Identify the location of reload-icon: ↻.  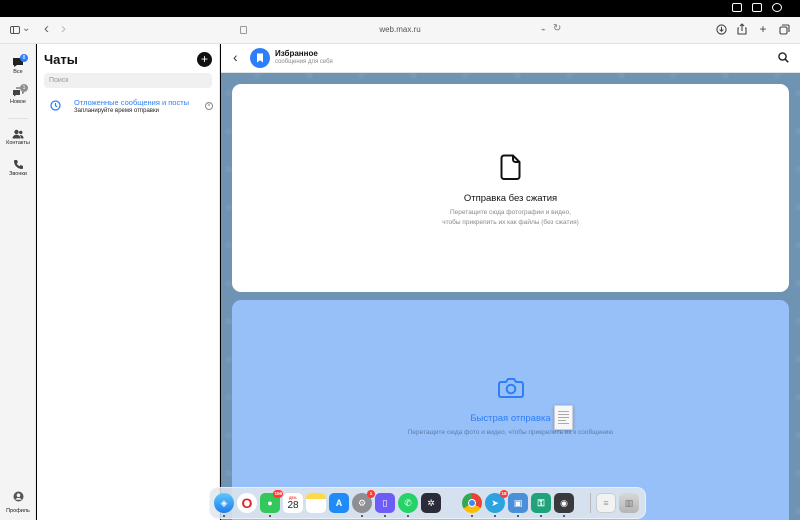
(557, 28).